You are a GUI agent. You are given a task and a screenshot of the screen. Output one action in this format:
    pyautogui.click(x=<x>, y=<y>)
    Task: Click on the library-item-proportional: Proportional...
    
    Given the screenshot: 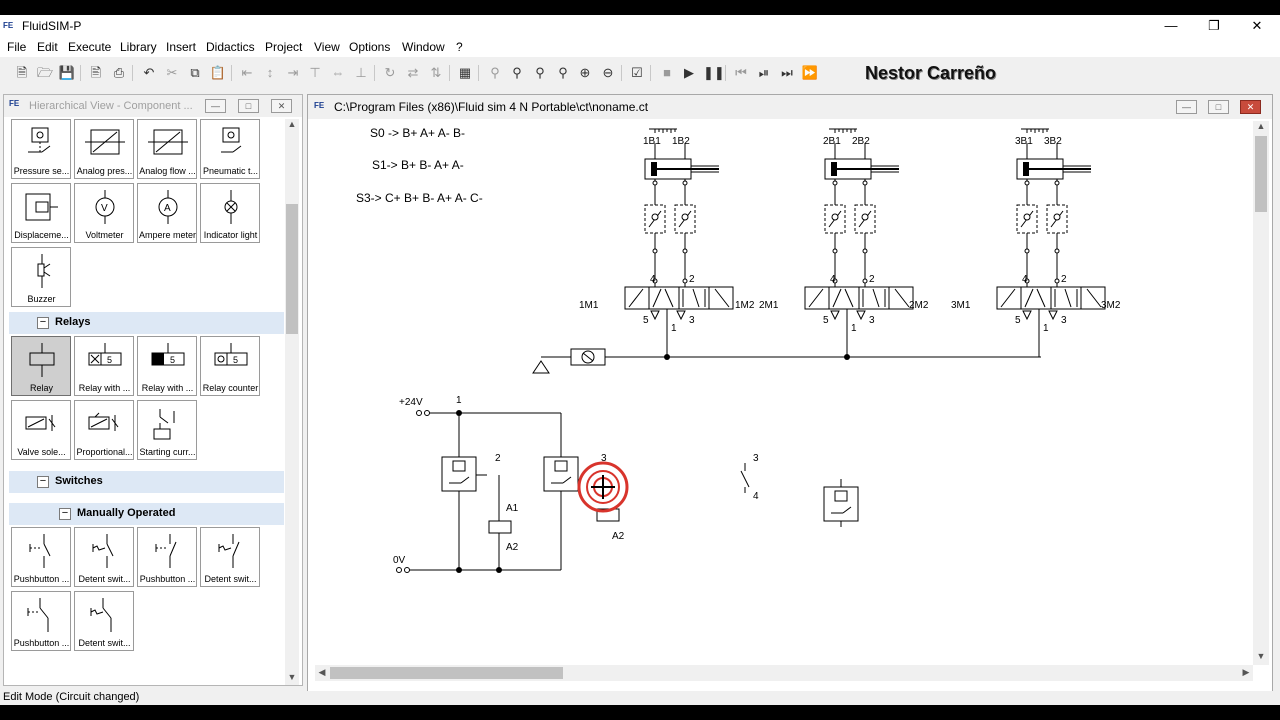 What is the action you would take?
    pyautogui.click(x=104, y=430)
    